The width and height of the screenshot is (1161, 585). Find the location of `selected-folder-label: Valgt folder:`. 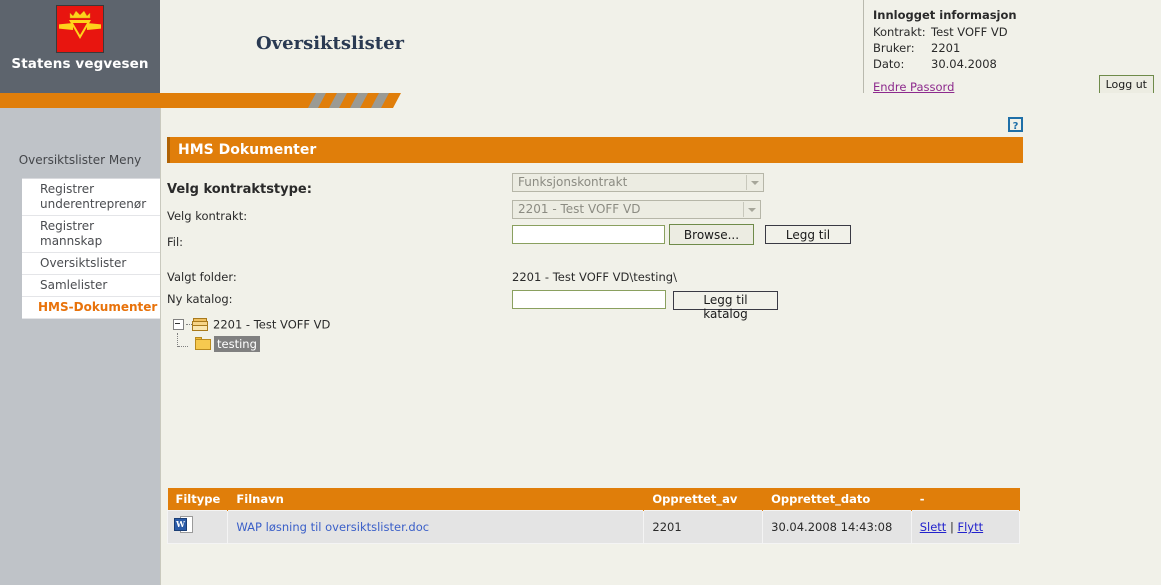

selected-folder-label: Valgt folder: is located at coordinates (202, 277).